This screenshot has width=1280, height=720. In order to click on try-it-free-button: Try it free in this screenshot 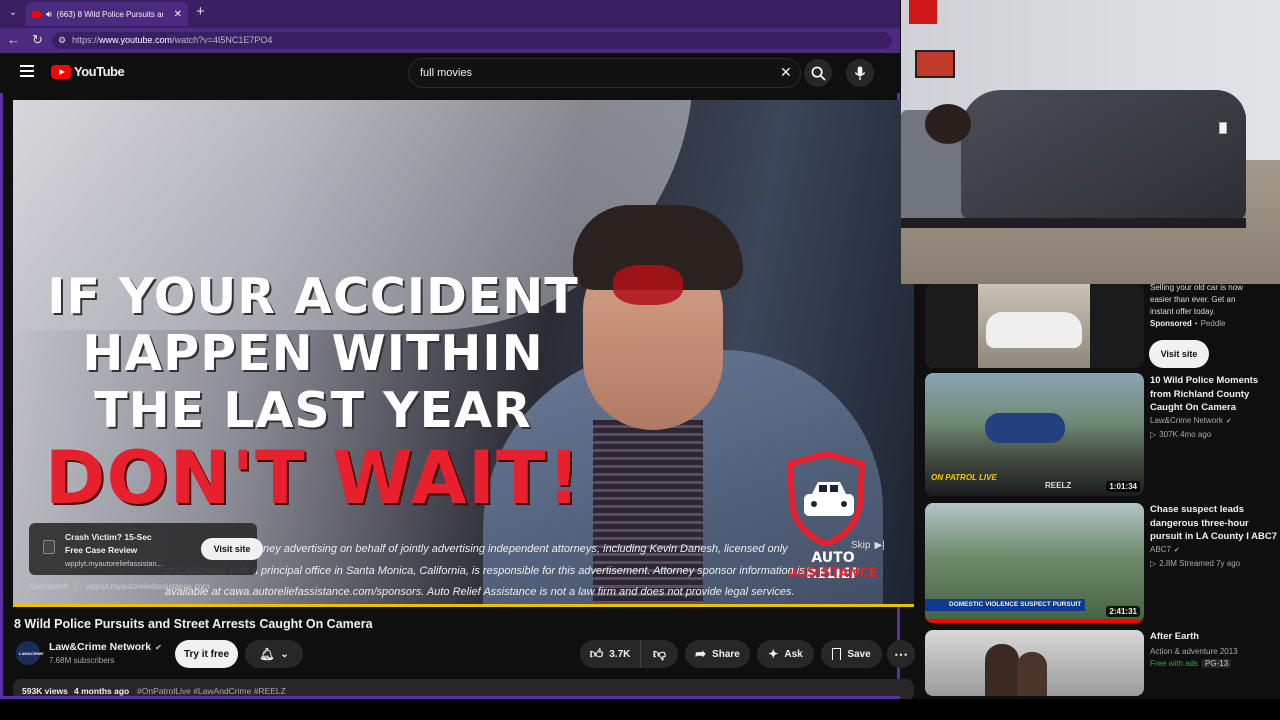, I will do `click(206, 654)`.